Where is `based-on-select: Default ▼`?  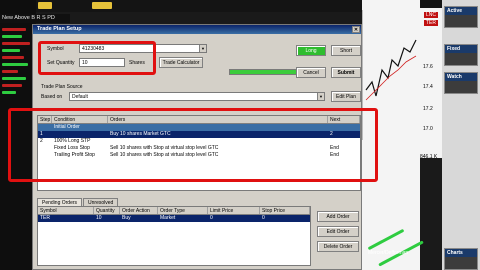 based-on-select: Default ▼ is located at coordinates (197, 96).